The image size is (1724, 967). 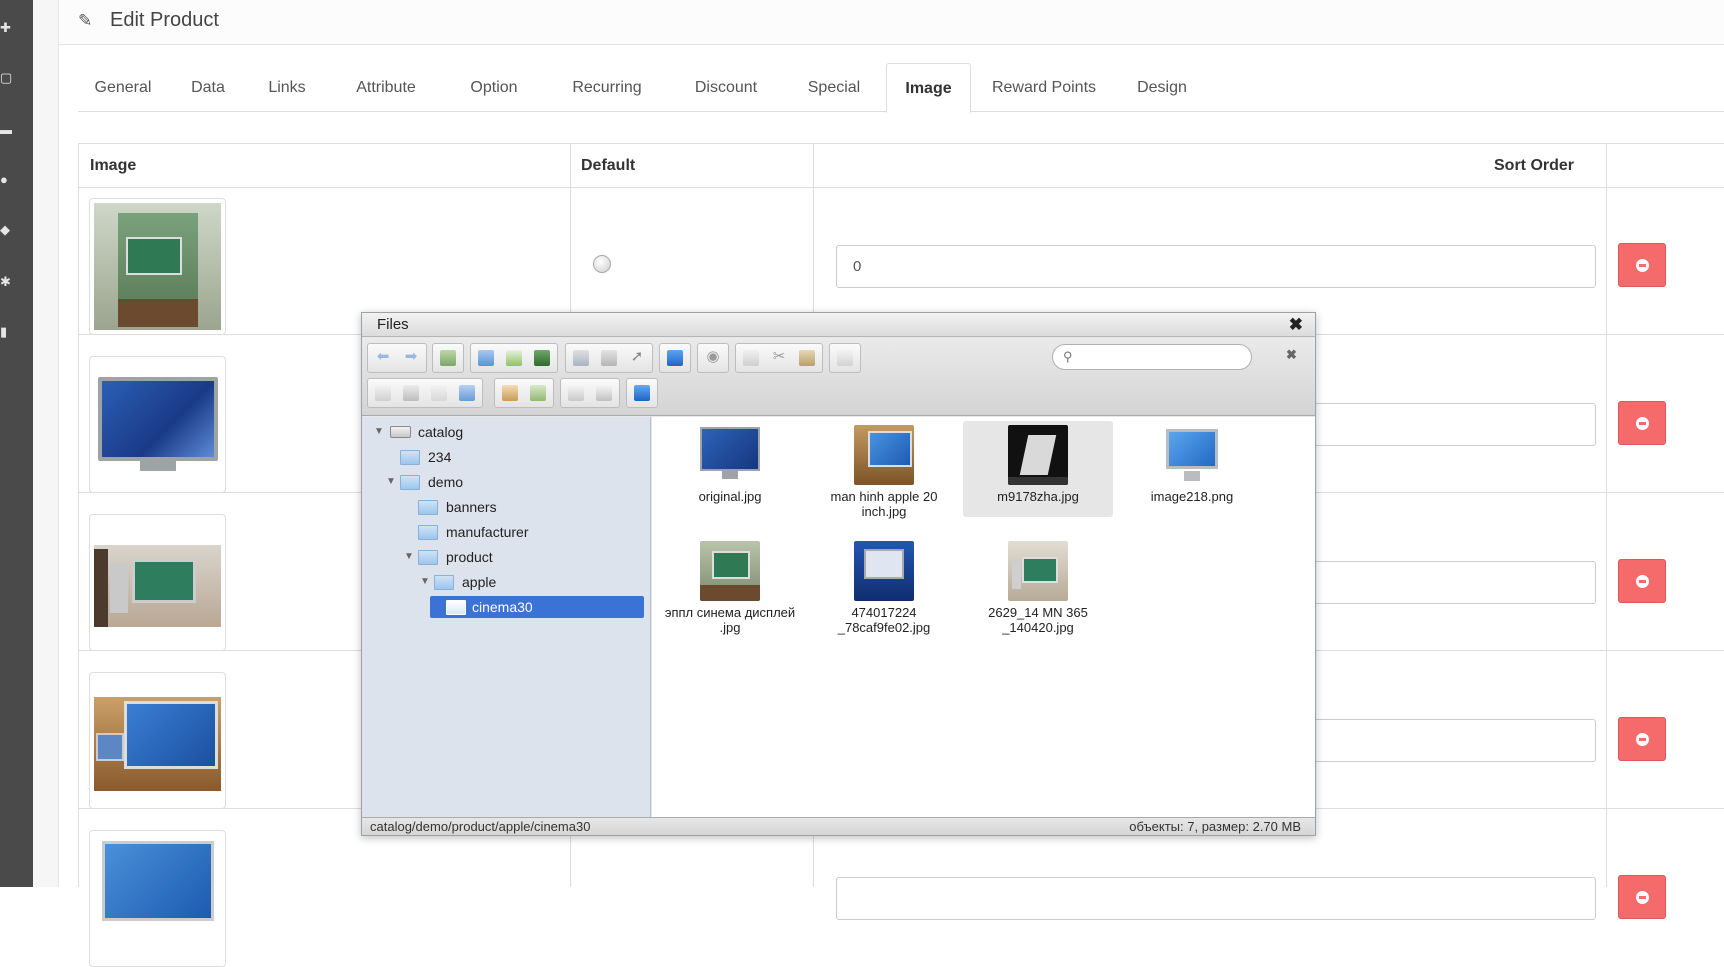 What do you see at coordinates (383, 358) in the screenshot?
I see `back-button: ⬅` at bounding box center [383, 358].